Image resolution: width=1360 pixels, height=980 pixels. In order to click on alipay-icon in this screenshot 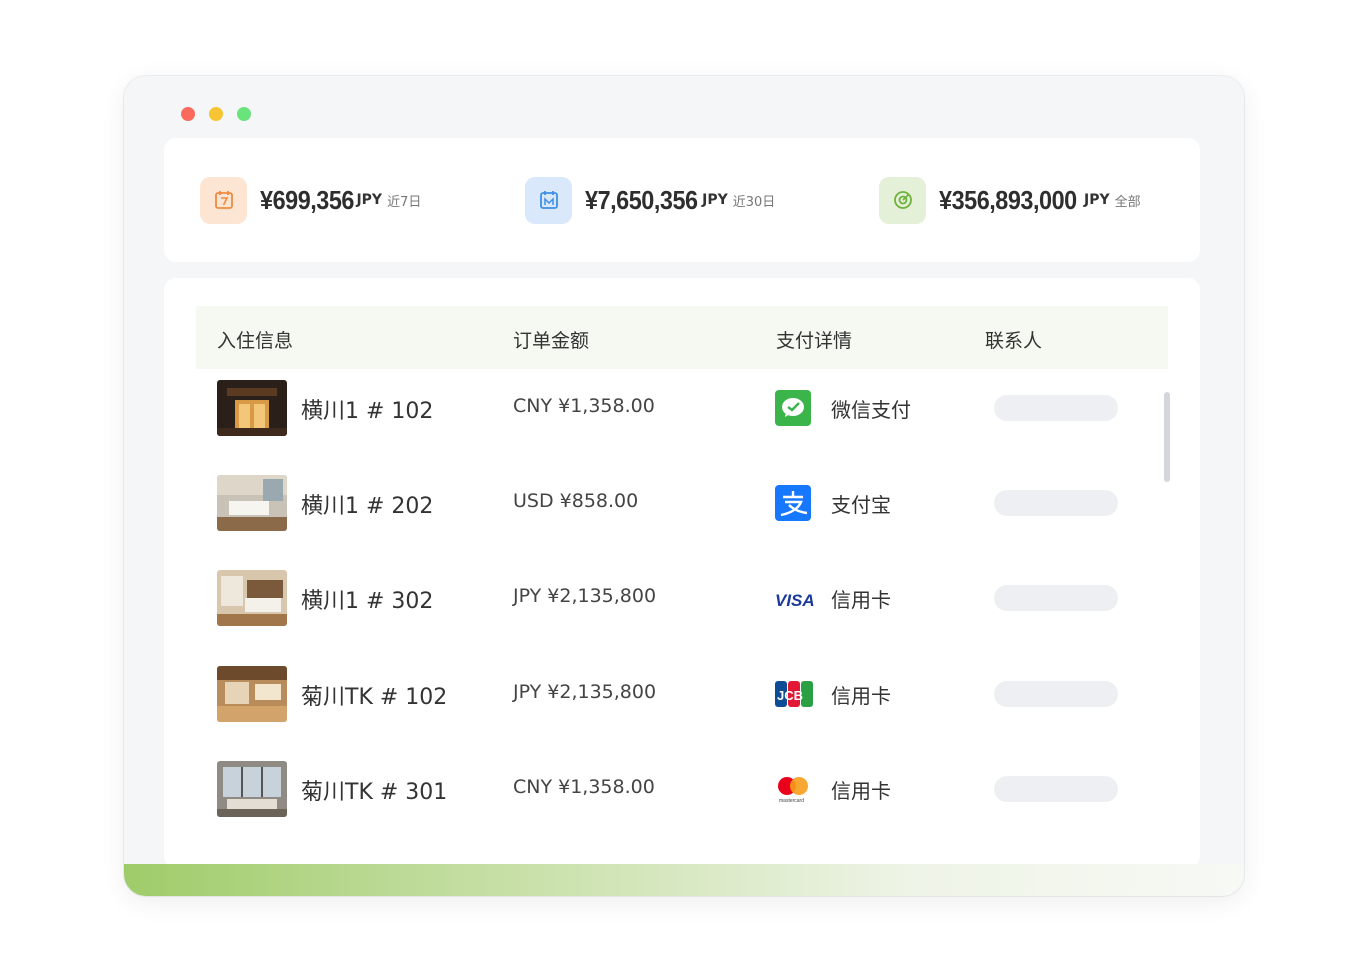, I will do `click(793, 503)`.